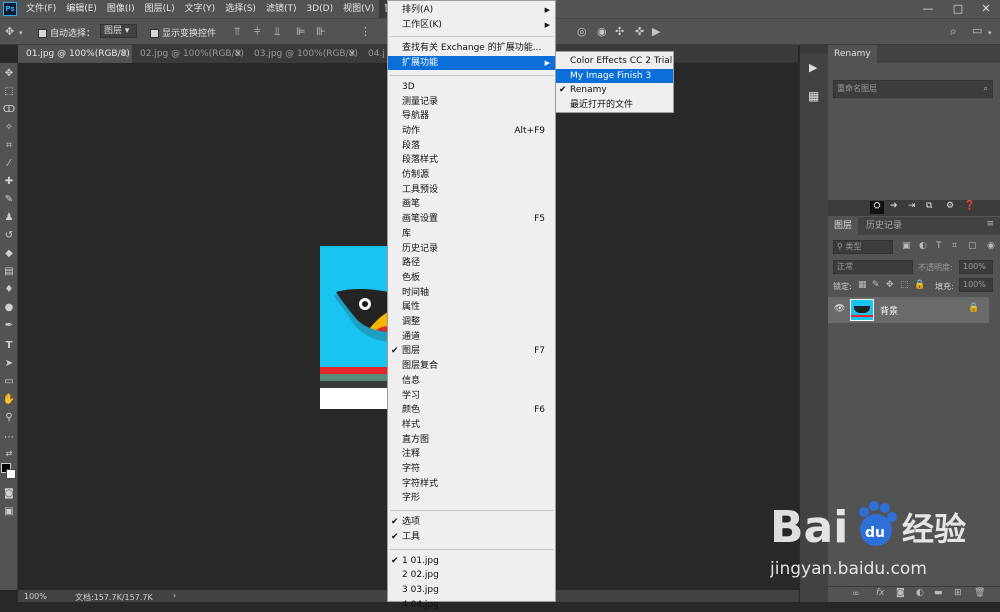  What do you see at coordinates (365, 32) in the screenshot?
I see `distribute-icon: ⋮` at bounding box center [365, 32].